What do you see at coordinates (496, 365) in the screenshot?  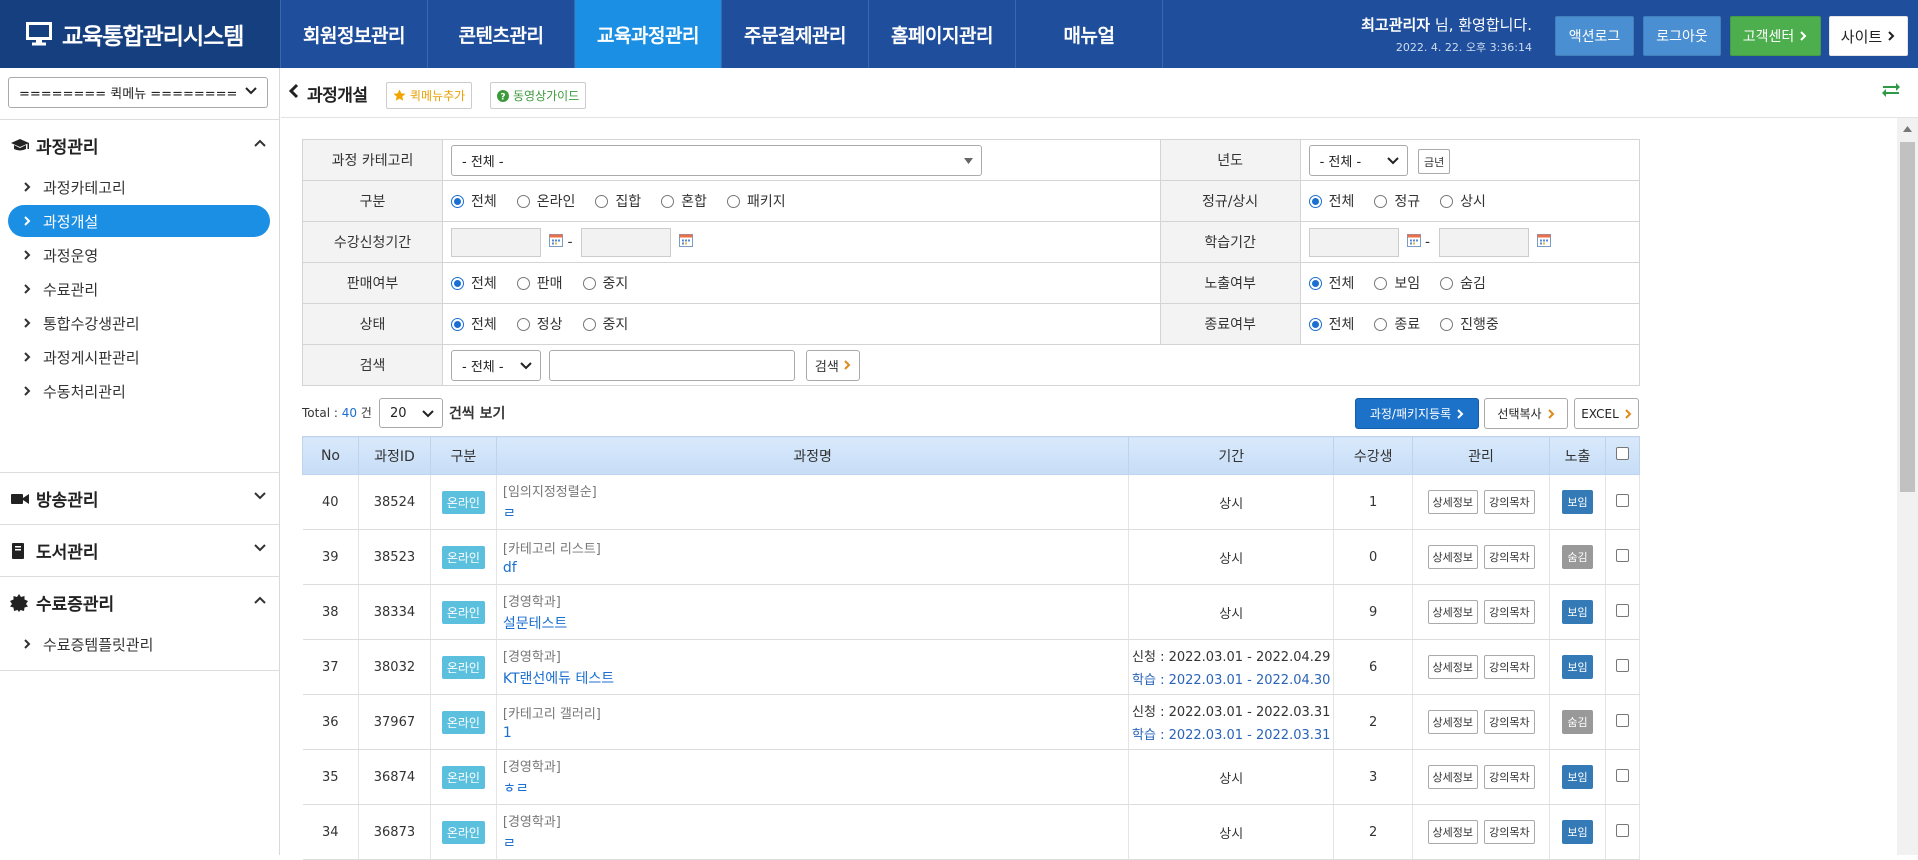 I see `keyword-field-select: - 전체 -` at bounding box center [496, 365].